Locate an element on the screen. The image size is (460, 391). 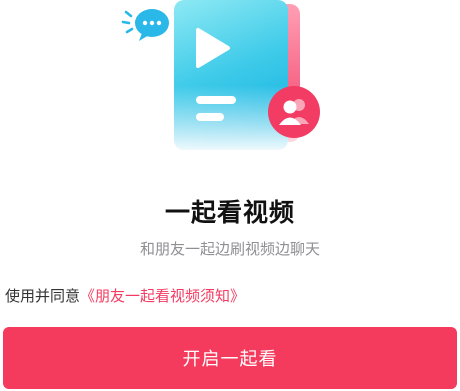
page-subtitle: 和朋友一起边刷视频边聊天 is located at coordinates (229, 249).